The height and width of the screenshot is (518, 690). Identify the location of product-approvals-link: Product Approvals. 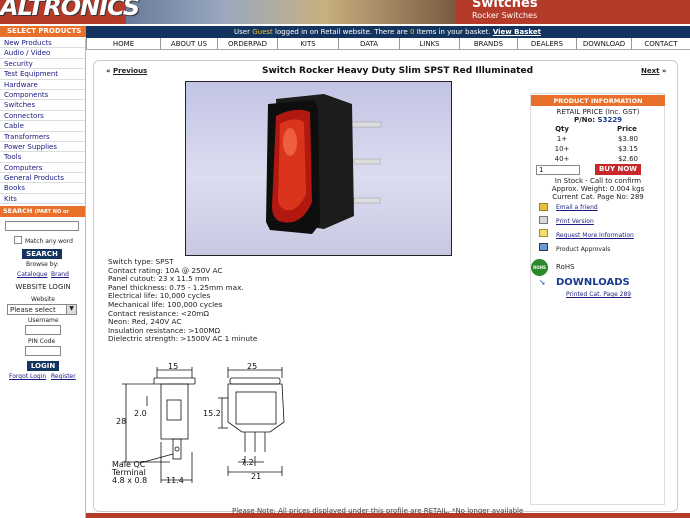
(583, 249).